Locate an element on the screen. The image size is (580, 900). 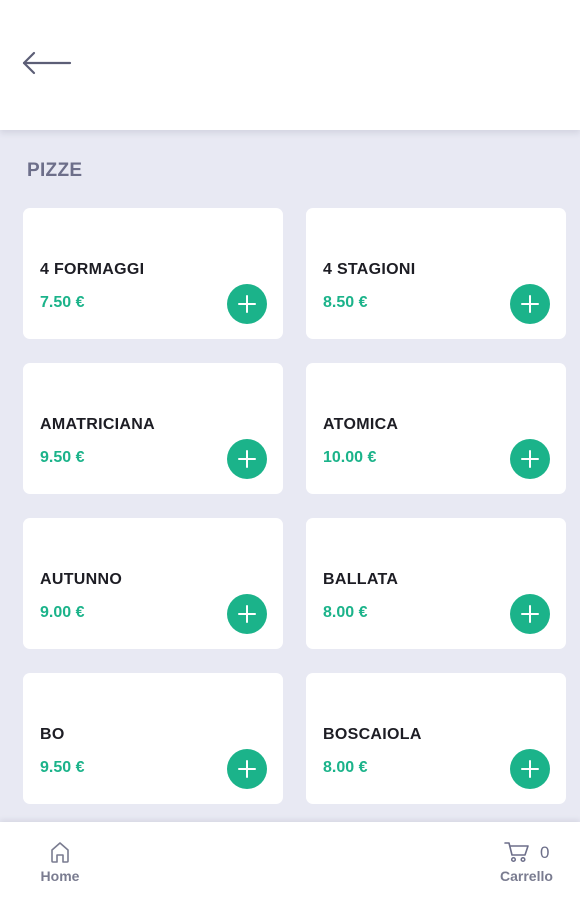
back-button is located at coordinates (47, 63).